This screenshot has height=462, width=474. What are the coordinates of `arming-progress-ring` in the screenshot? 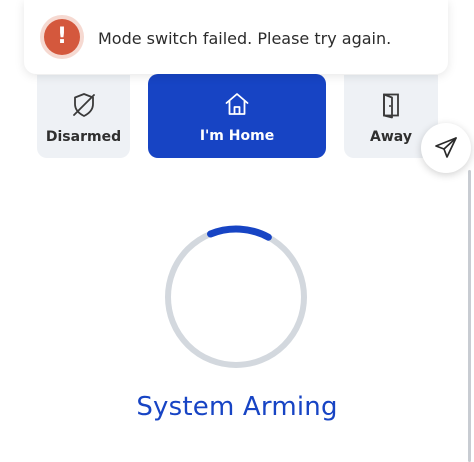 It's located at (236, 297).